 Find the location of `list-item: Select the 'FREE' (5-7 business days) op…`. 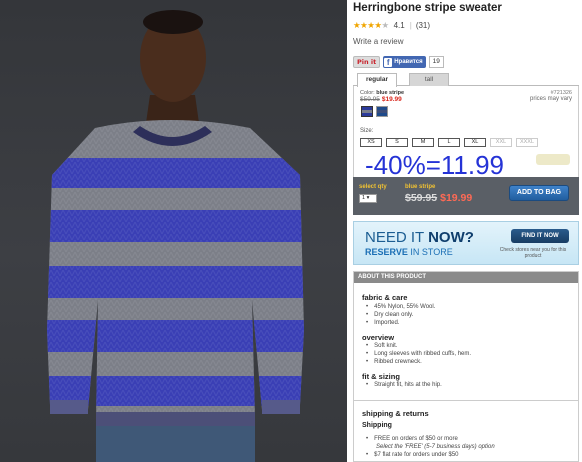

list-item: Select the 'FREE' (5-7 business days) op… is located at coordinates (435, 447).